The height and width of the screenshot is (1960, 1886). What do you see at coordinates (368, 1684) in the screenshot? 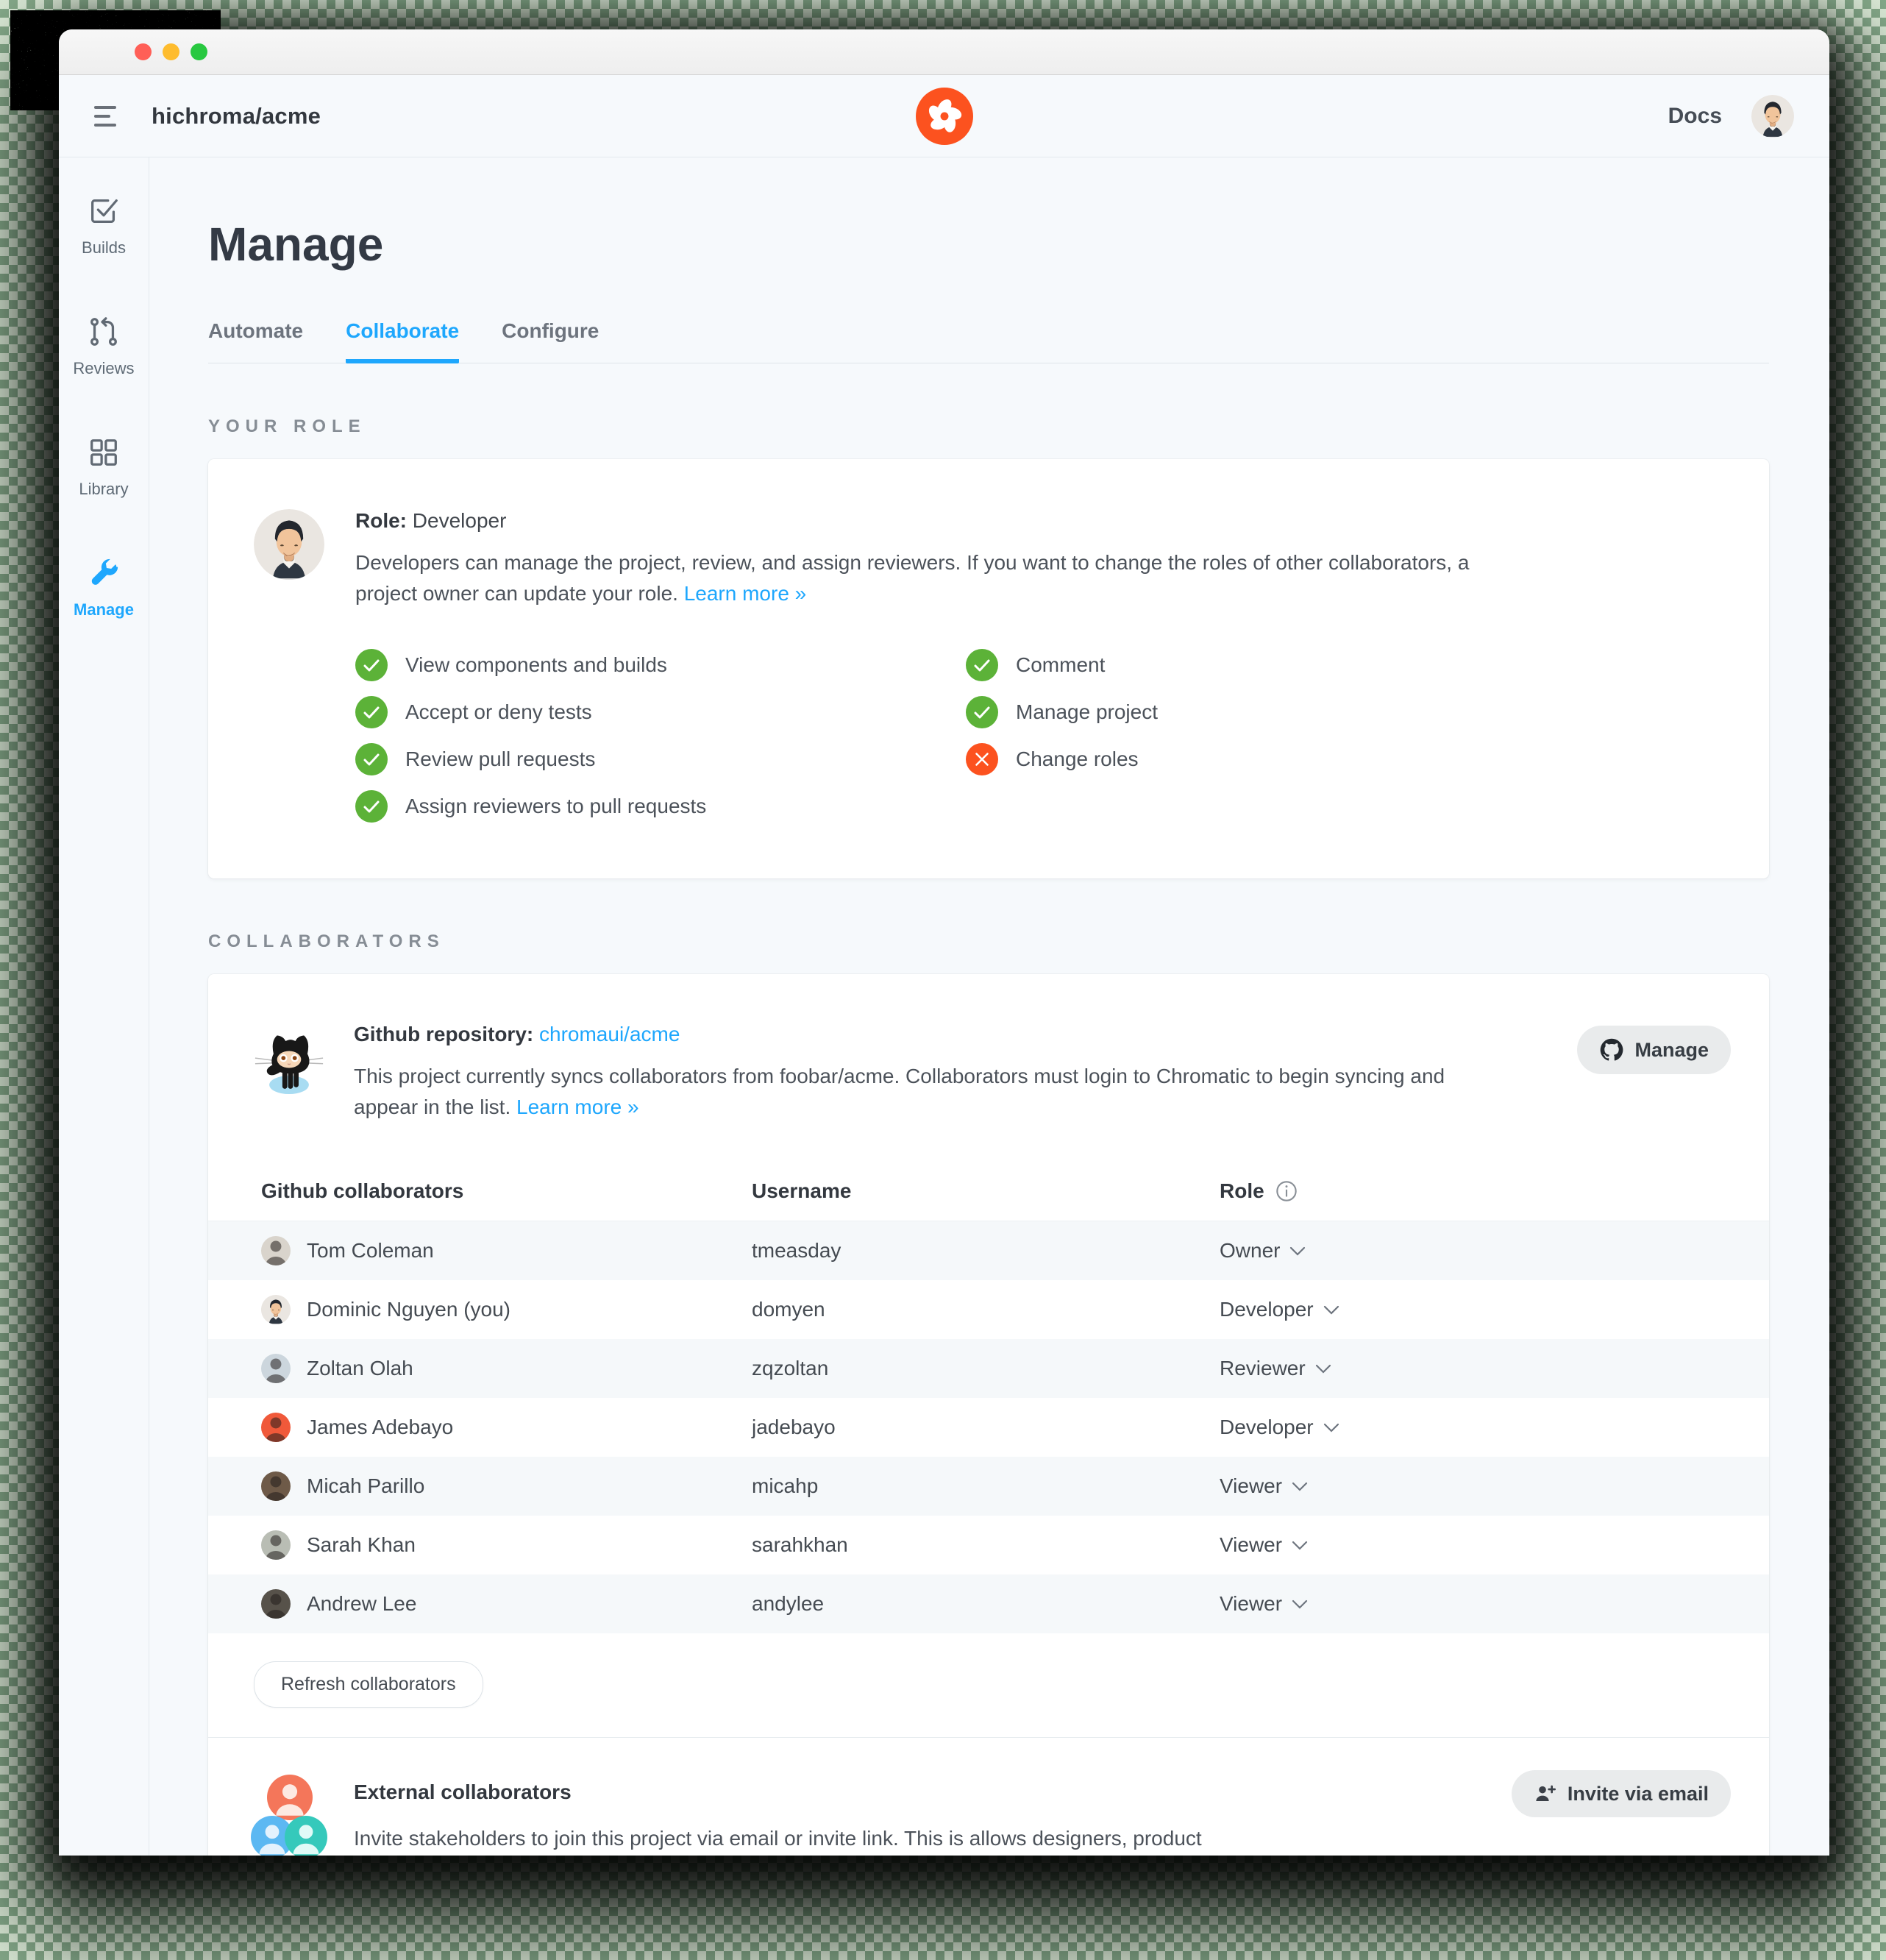
I see `refresh-collaborators-button: Refresh collaborators` at bounding box center [368, 1684].